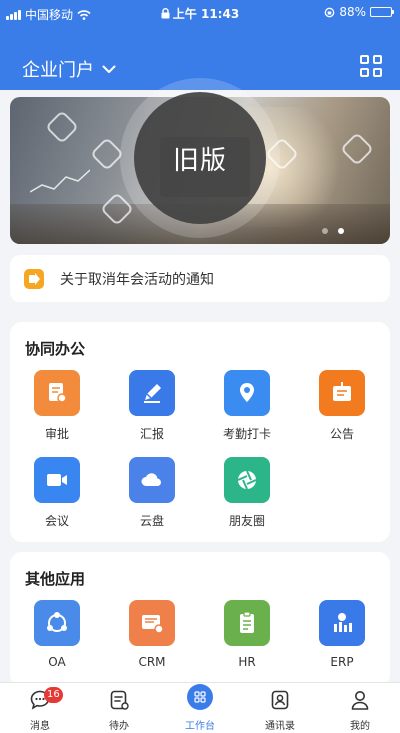 Image resolution: width=400 pixels, height=733 pixels. What do you see at coordinates (57, 623) in the screenshot?
I see `oa-network-icon` at bounding box center [57, 623].